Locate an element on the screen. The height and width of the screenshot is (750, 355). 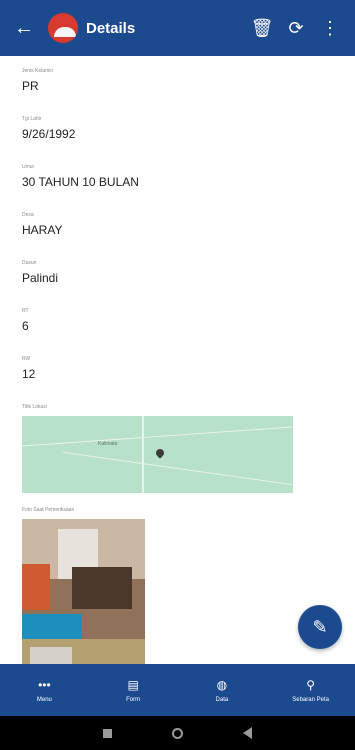
field-value: 9/26/1992 is located at coordinates (49, 134).